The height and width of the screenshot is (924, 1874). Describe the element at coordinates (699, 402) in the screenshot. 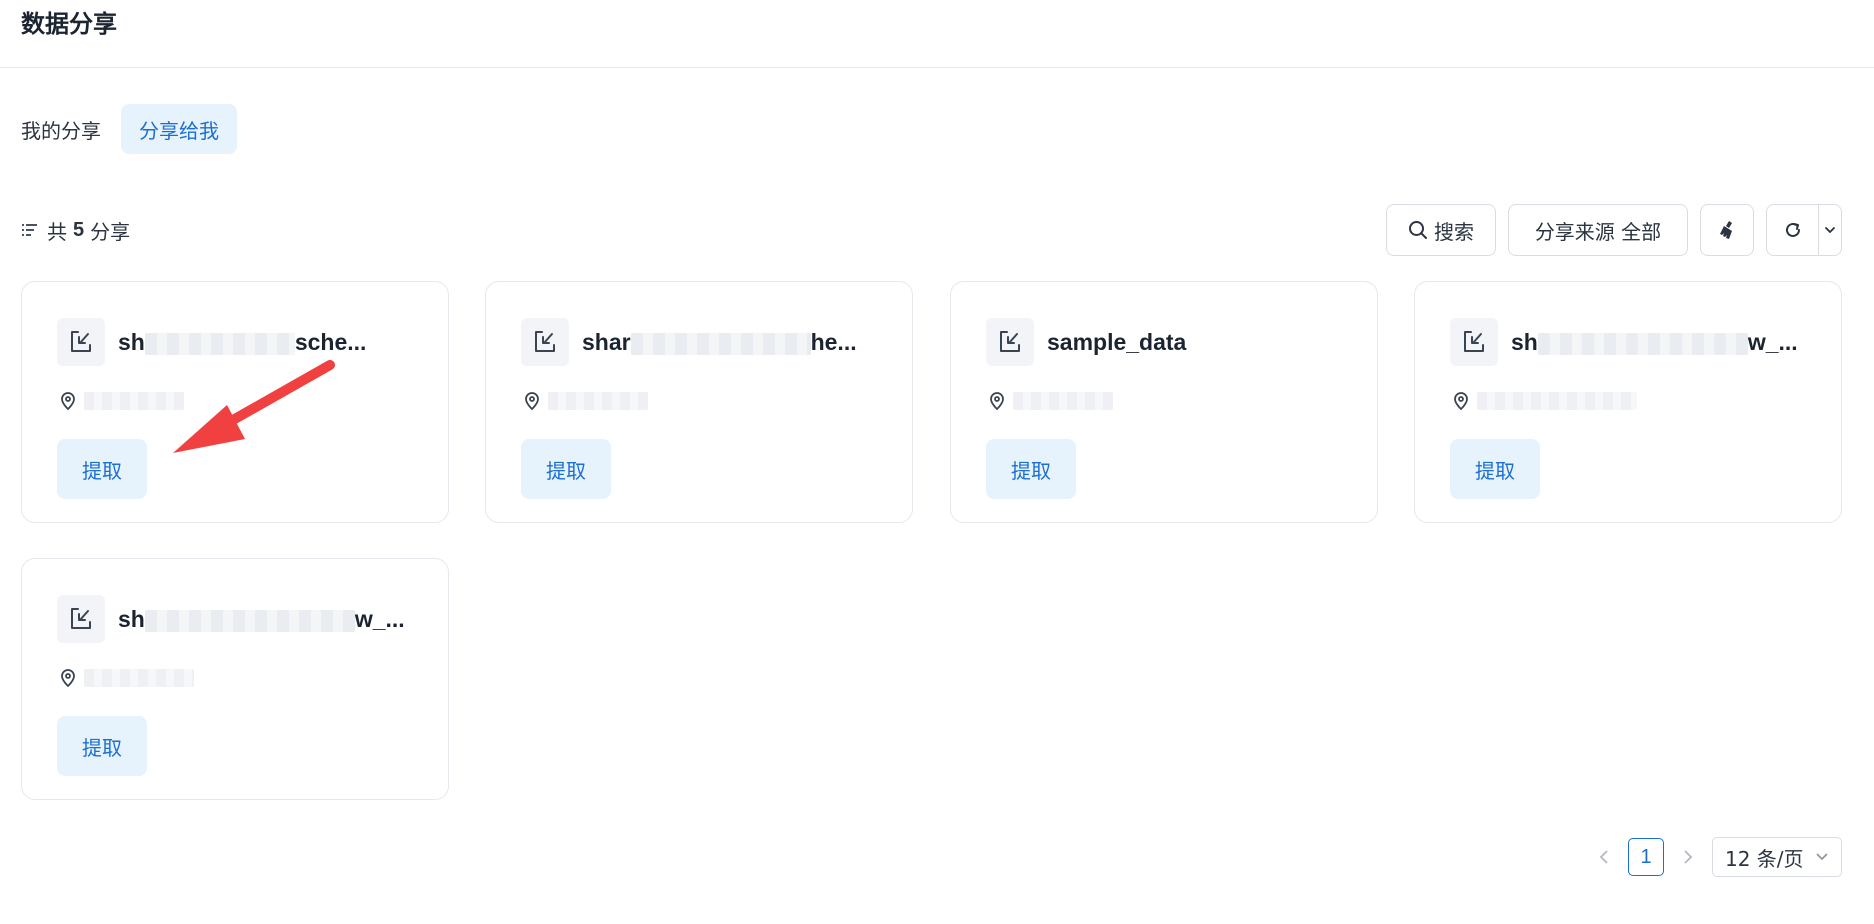

I see `share-card: shar he... 提取` at that location.